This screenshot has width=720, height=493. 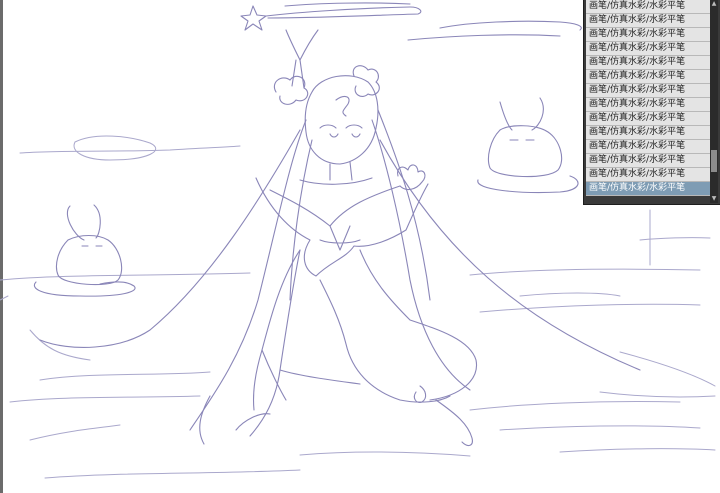 What do you see at coordinates (714, 199) in the screenshot?
I see `scroll-down-arrow-icon: ▼` at bounding box center [714, 199].